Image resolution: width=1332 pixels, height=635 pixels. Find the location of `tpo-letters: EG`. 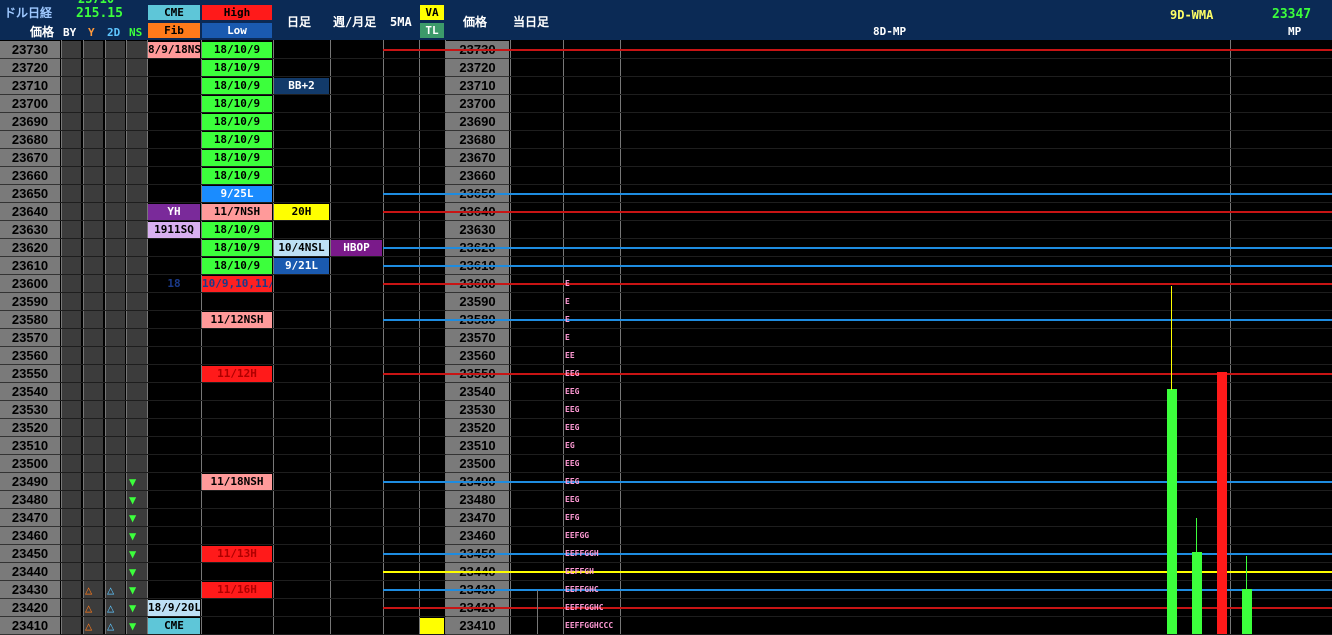

tpo-letters: EG is located at coordinates (570, 445).